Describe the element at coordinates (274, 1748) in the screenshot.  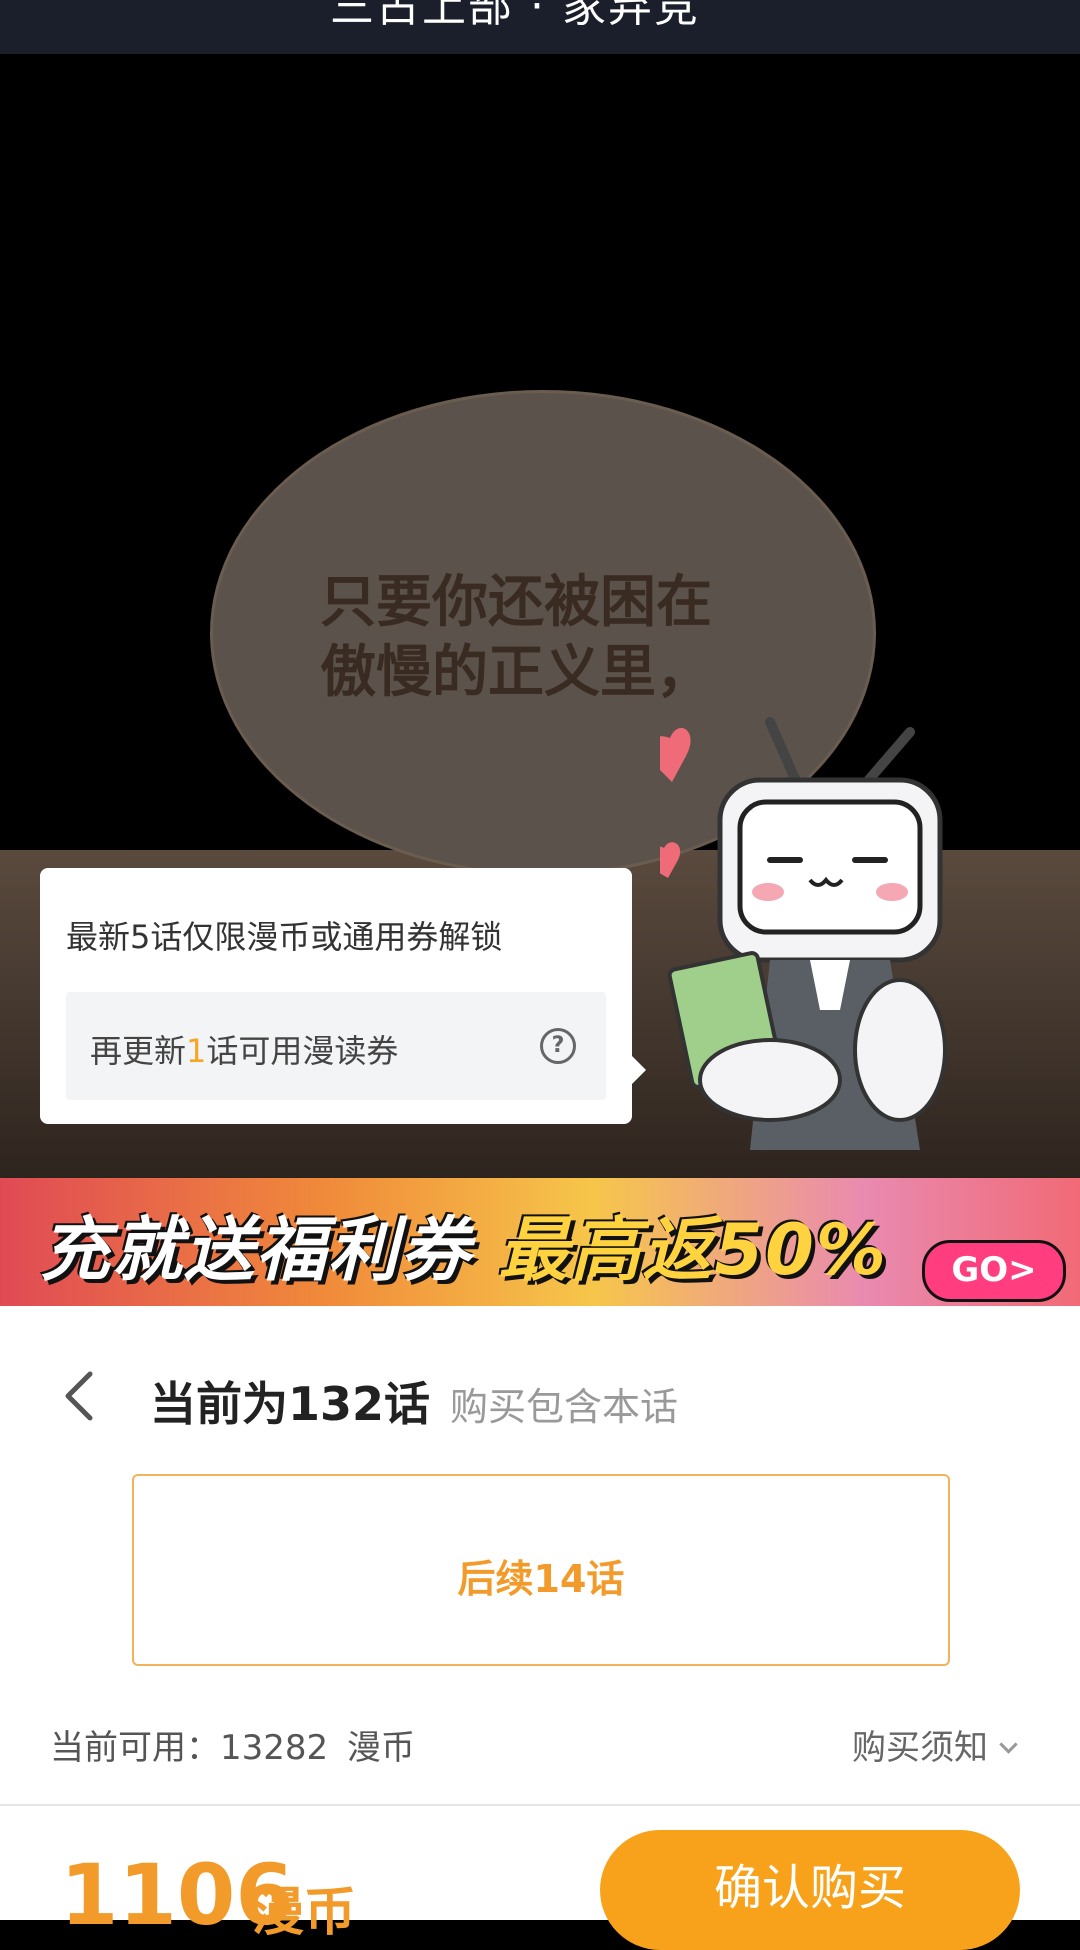
I see `balance-value: 13282` at that location.